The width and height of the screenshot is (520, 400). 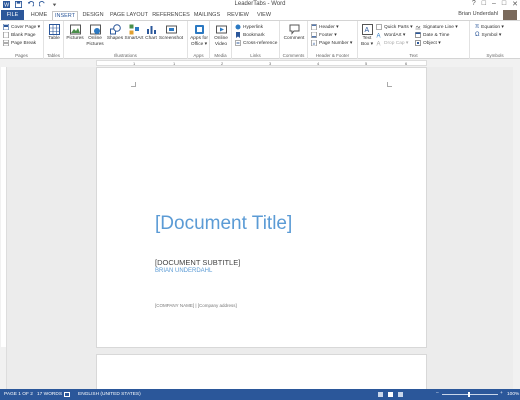 I want to click on group-media: Online Video Media, so click(x=221, y=40).